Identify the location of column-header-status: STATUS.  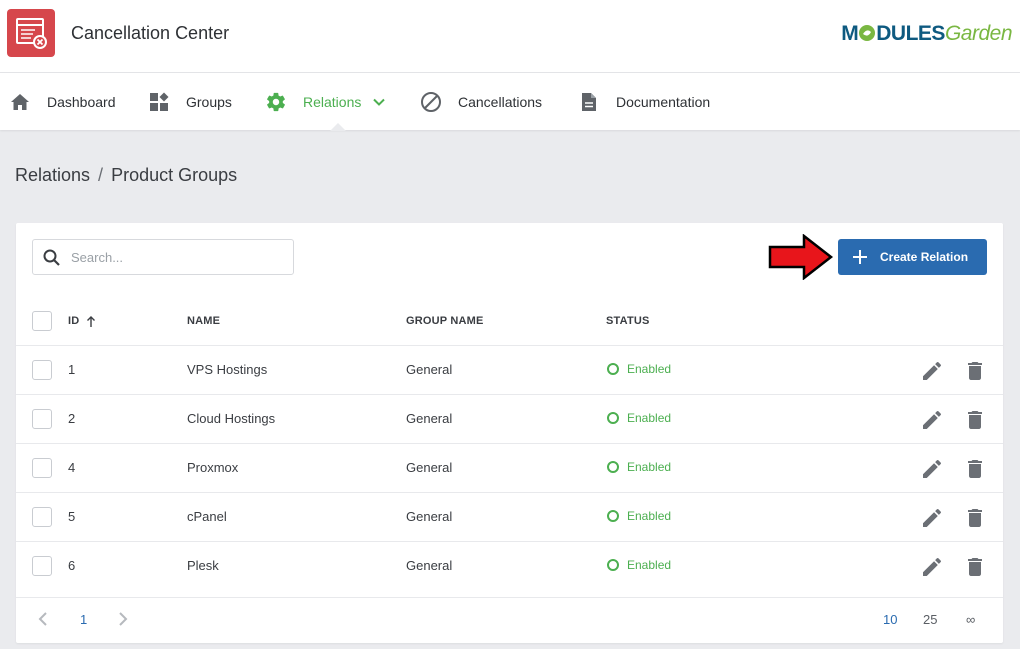
(628, 321).